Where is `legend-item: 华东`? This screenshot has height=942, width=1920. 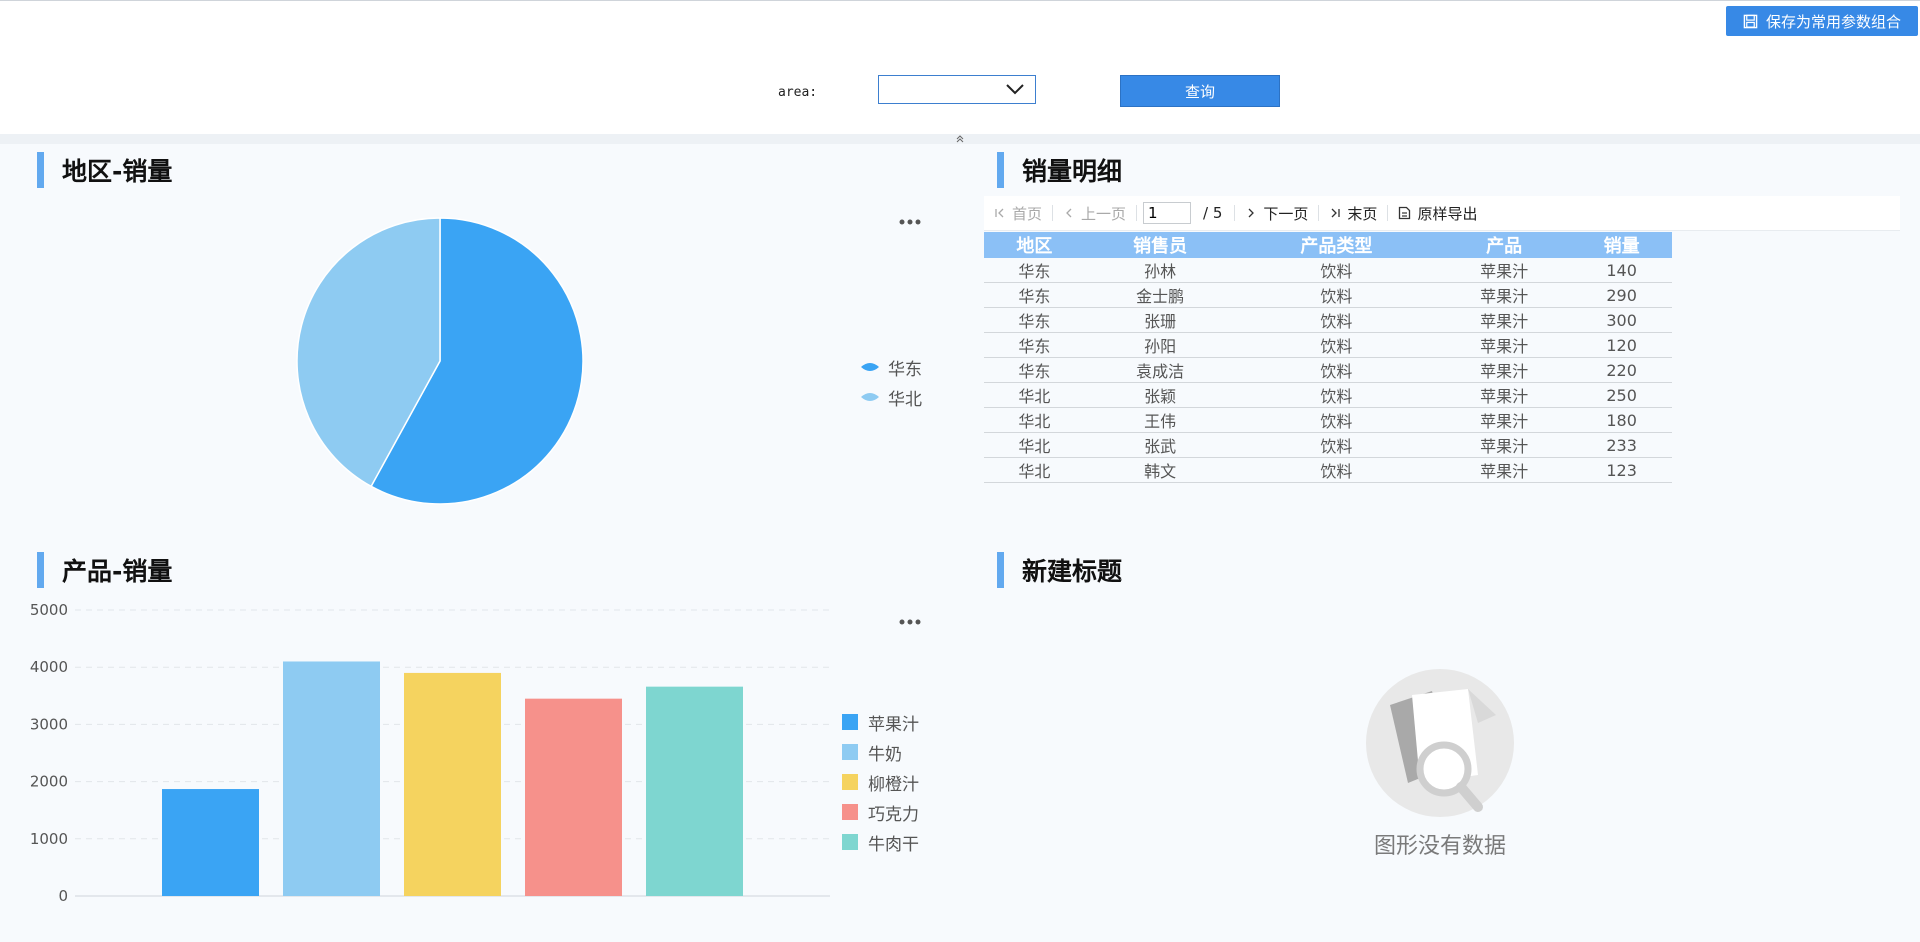
legend-item: 华东 is located at coordinates (891, 367).